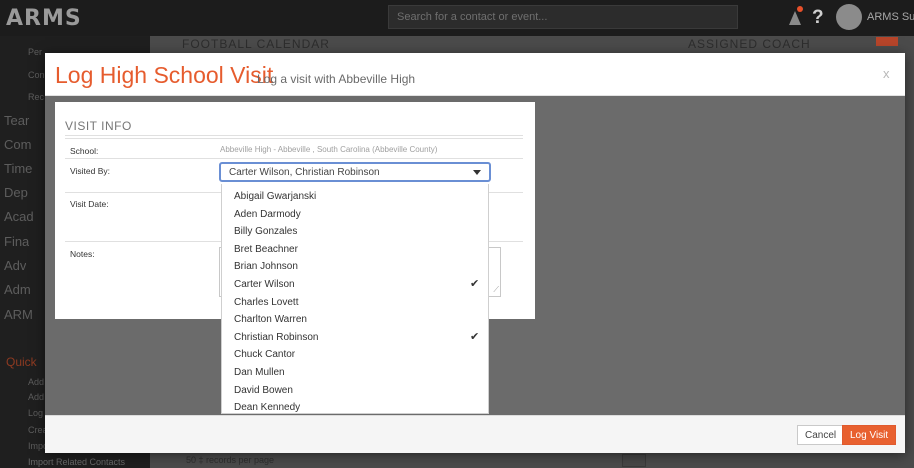 The width and height of the screenshot is (914, 468). What do you see at coordinates (355, 354) in the screenshot?
I see `dropdown-option: Chuck Cantor` at bounding box center [355, 354].